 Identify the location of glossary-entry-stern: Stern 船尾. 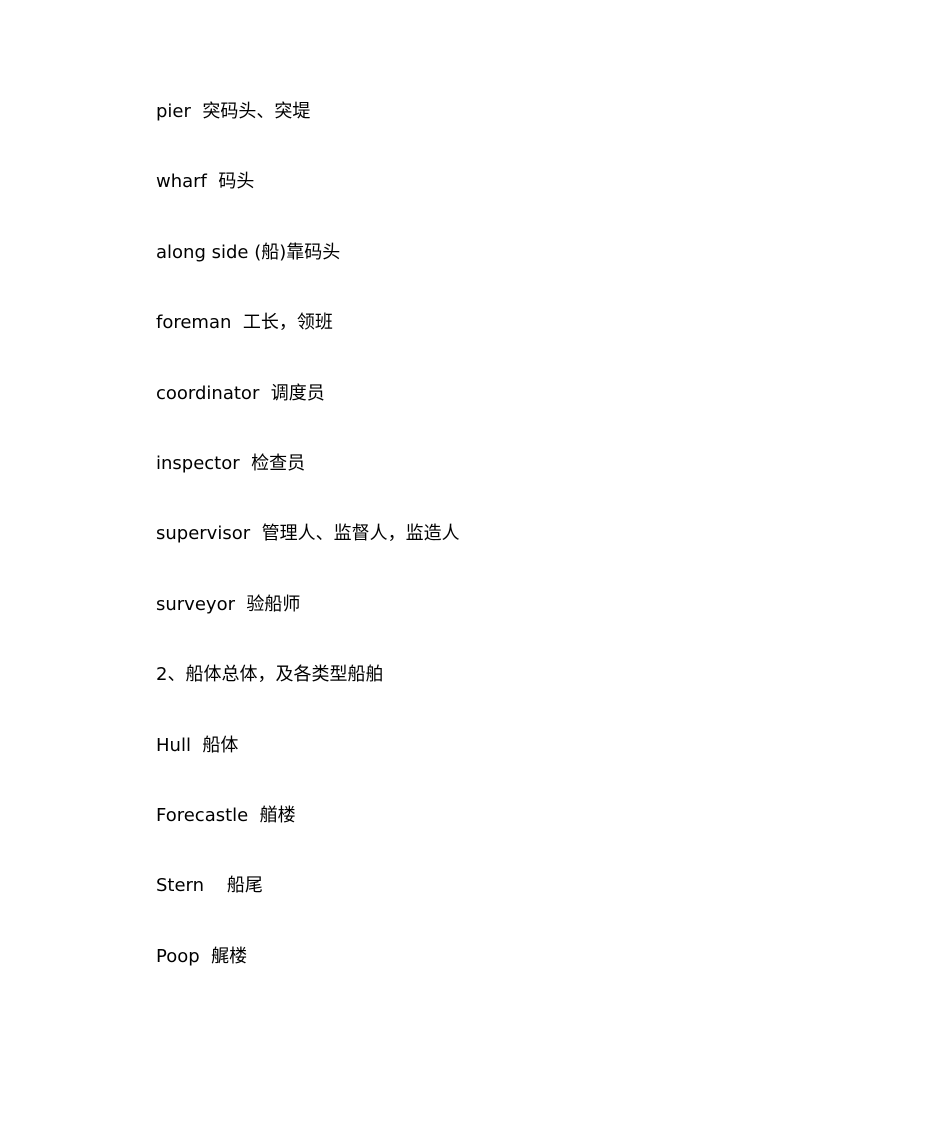
(209, 886).